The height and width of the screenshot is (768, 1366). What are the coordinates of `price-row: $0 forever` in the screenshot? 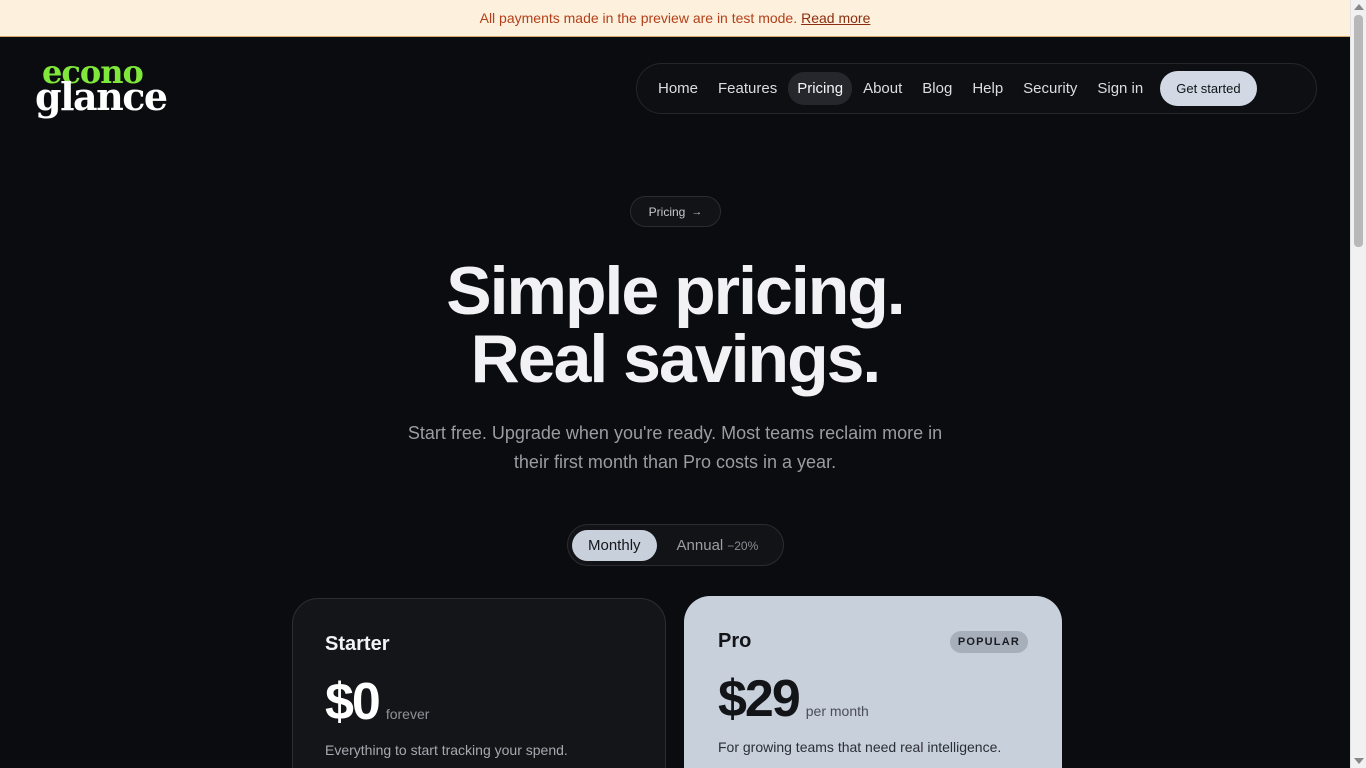 It's located at (479, 702).